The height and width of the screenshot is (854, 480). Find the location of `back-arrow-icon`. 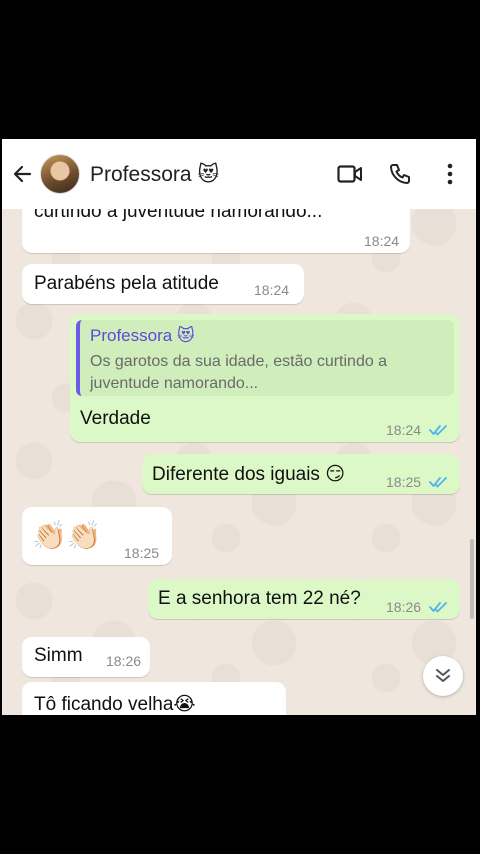

back-arrow-icon is located at coordinates (22, 174).